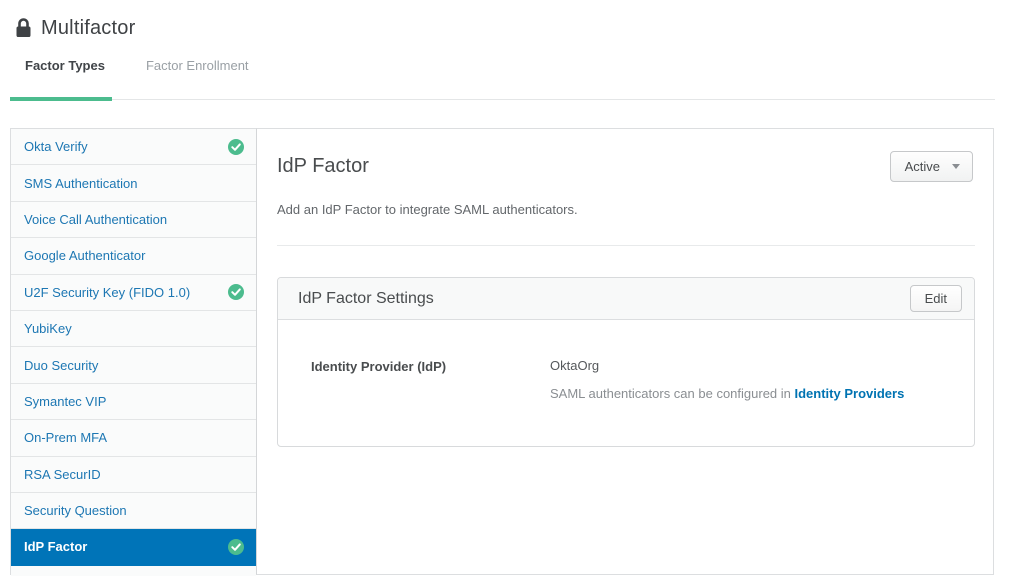 Image resolution: width=1009 pixels, height=576 pixels. I want to click on sidebar-item-on-prem-mfa: On-Prem MFA, so click(133, 438).